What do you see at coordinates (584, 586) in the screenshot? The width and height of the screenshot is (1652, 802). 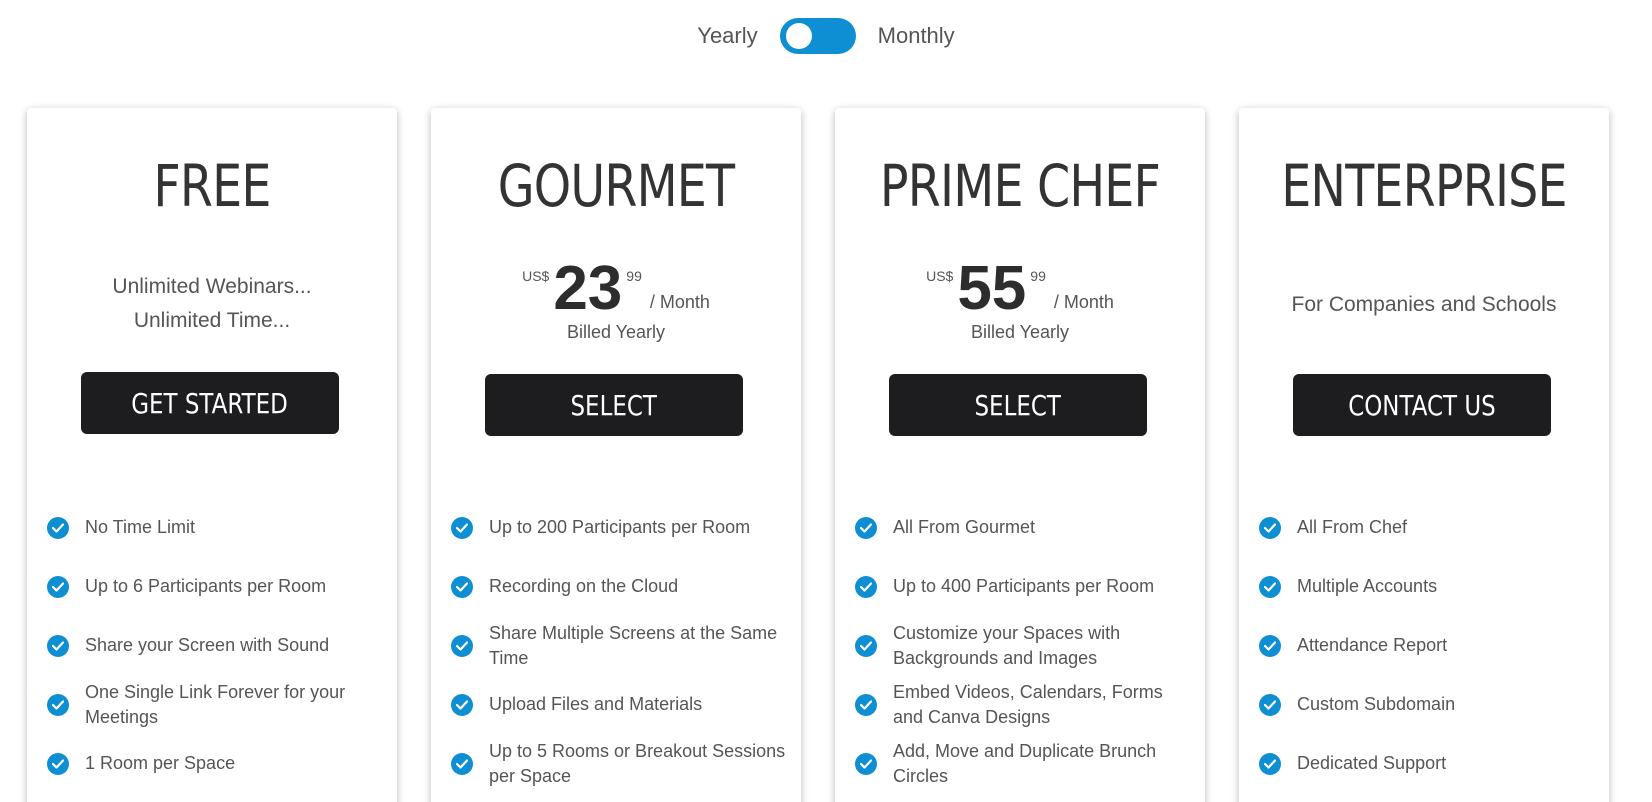 I see `feature-text: Recording on the Cloud` at bounding box center [584, 586].